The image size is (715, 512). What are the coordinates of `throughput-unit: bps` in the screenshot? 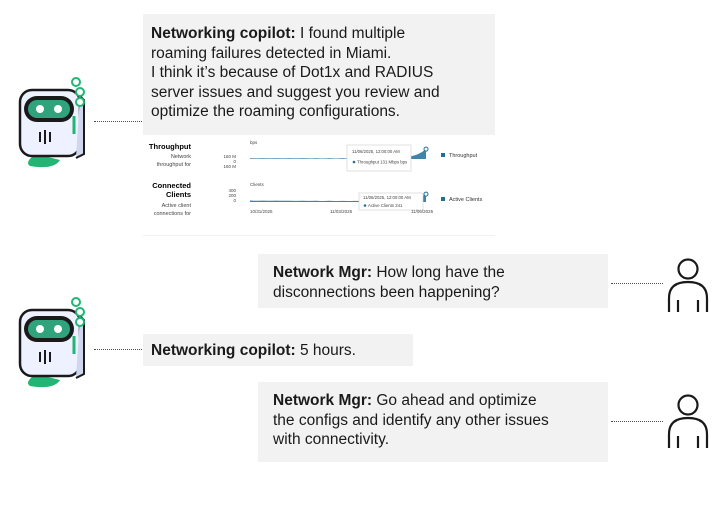 It's located at (254, 142).